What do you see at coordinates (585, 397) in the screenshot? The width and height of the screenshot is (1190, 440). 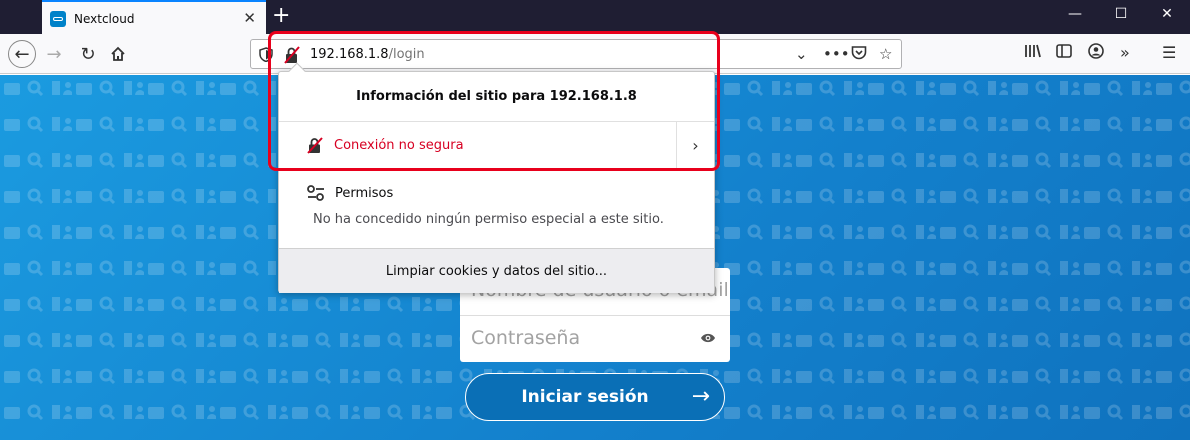 I see `login-button-label: Iniciar sesión` at bounding box center [585, 397].